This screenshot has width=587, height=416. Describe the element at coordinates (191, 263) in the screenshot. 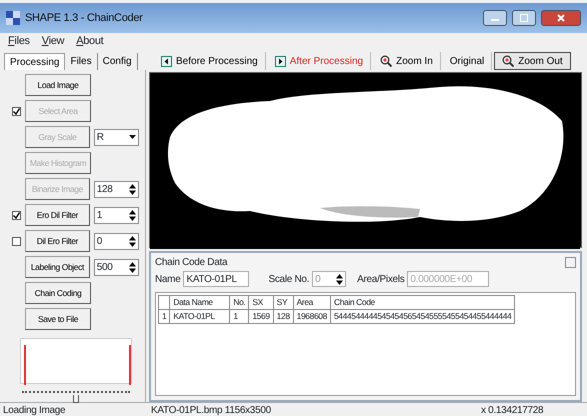

I see `panel-title: Chain Code Data` at that location.